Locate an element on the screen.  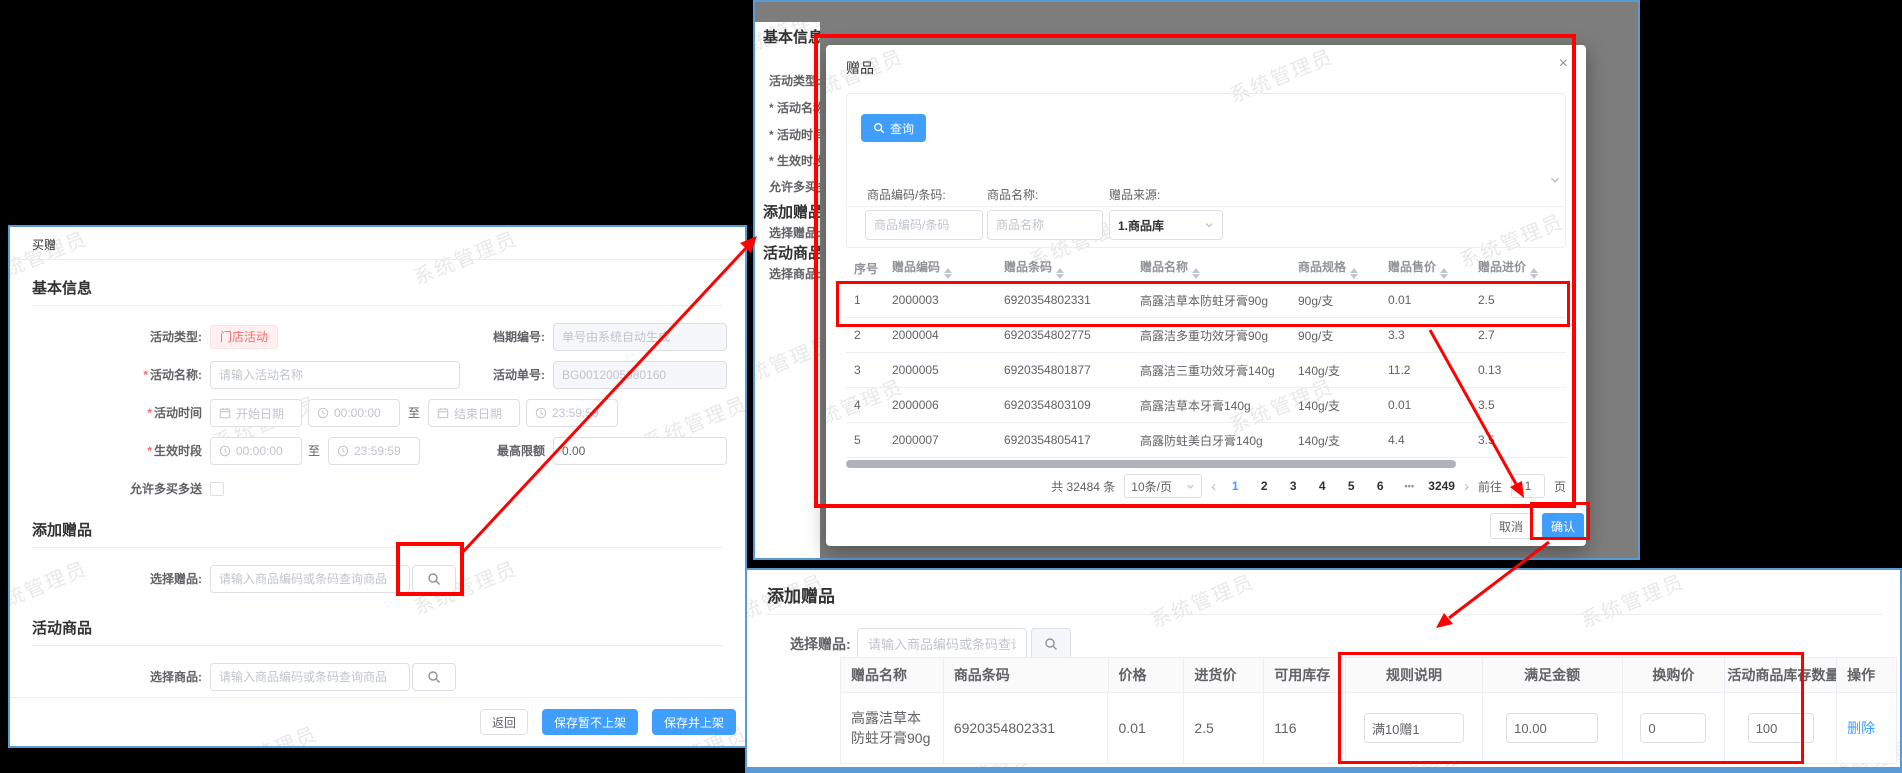
multi-buy-checkbox is located at coordinates (217, 489).